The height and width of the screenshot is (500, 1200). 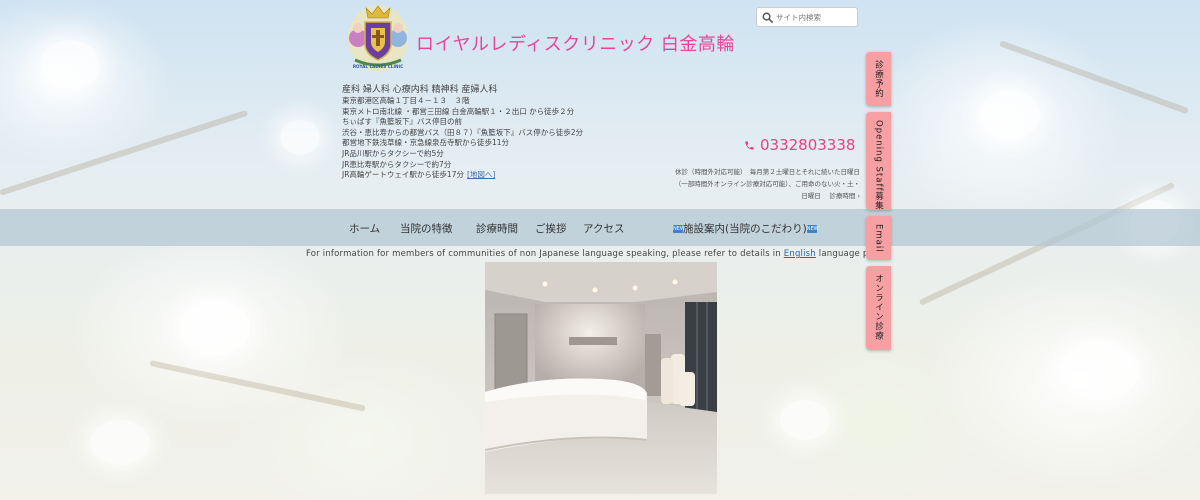 I want to click on nav-facility: NEW施設案内(当院のこだわり)NEW, so click(x=746, y=228).